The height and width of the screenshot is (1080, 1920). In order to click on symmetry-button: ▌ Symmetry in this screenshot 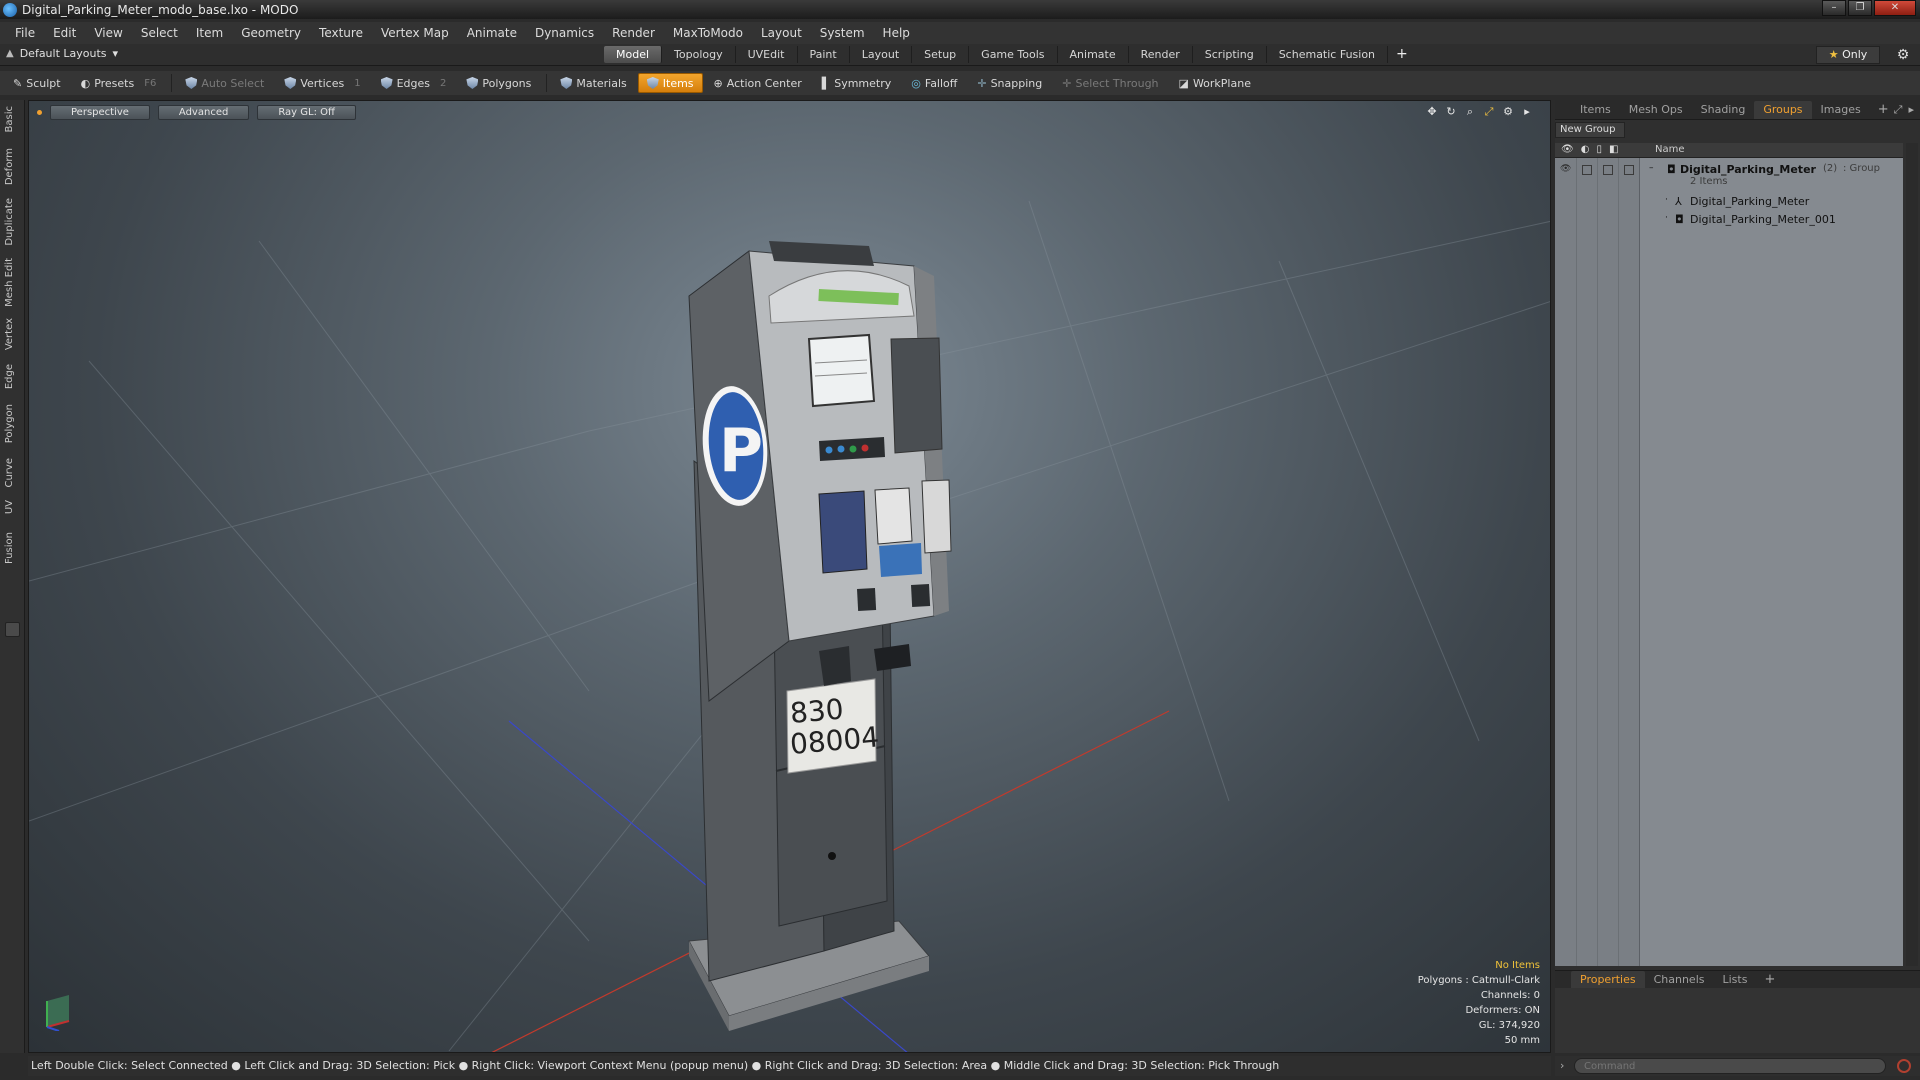, I will do `click(857, 83)`.